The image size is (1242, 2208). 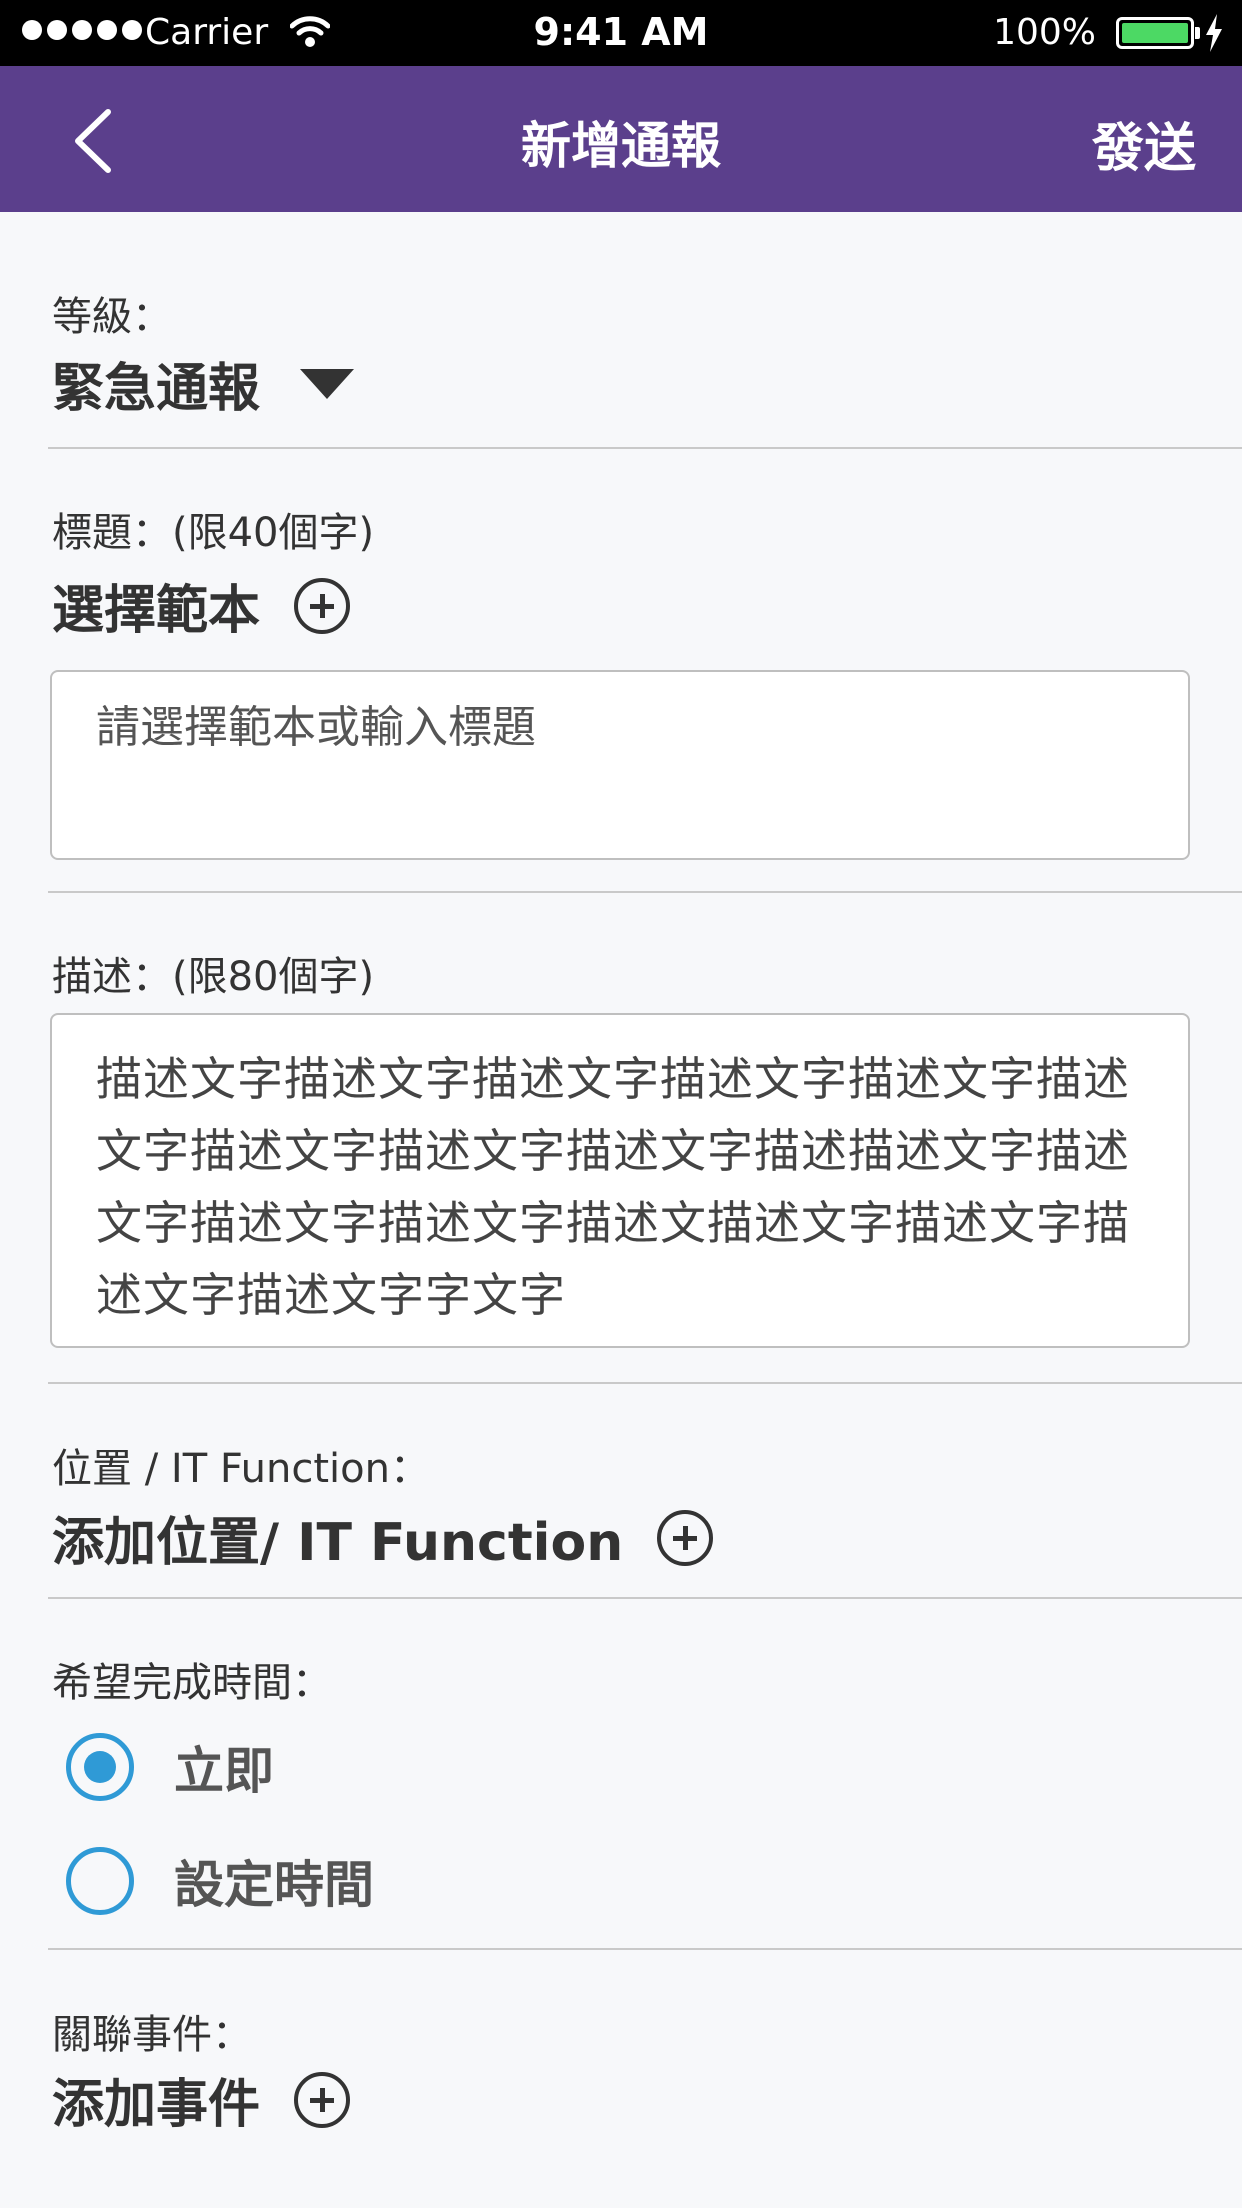 What do you see at coordinates (213, 977) in the screenshot?
I see `description-label: 描述：(限80個字)` at bounding box center [213, 977].